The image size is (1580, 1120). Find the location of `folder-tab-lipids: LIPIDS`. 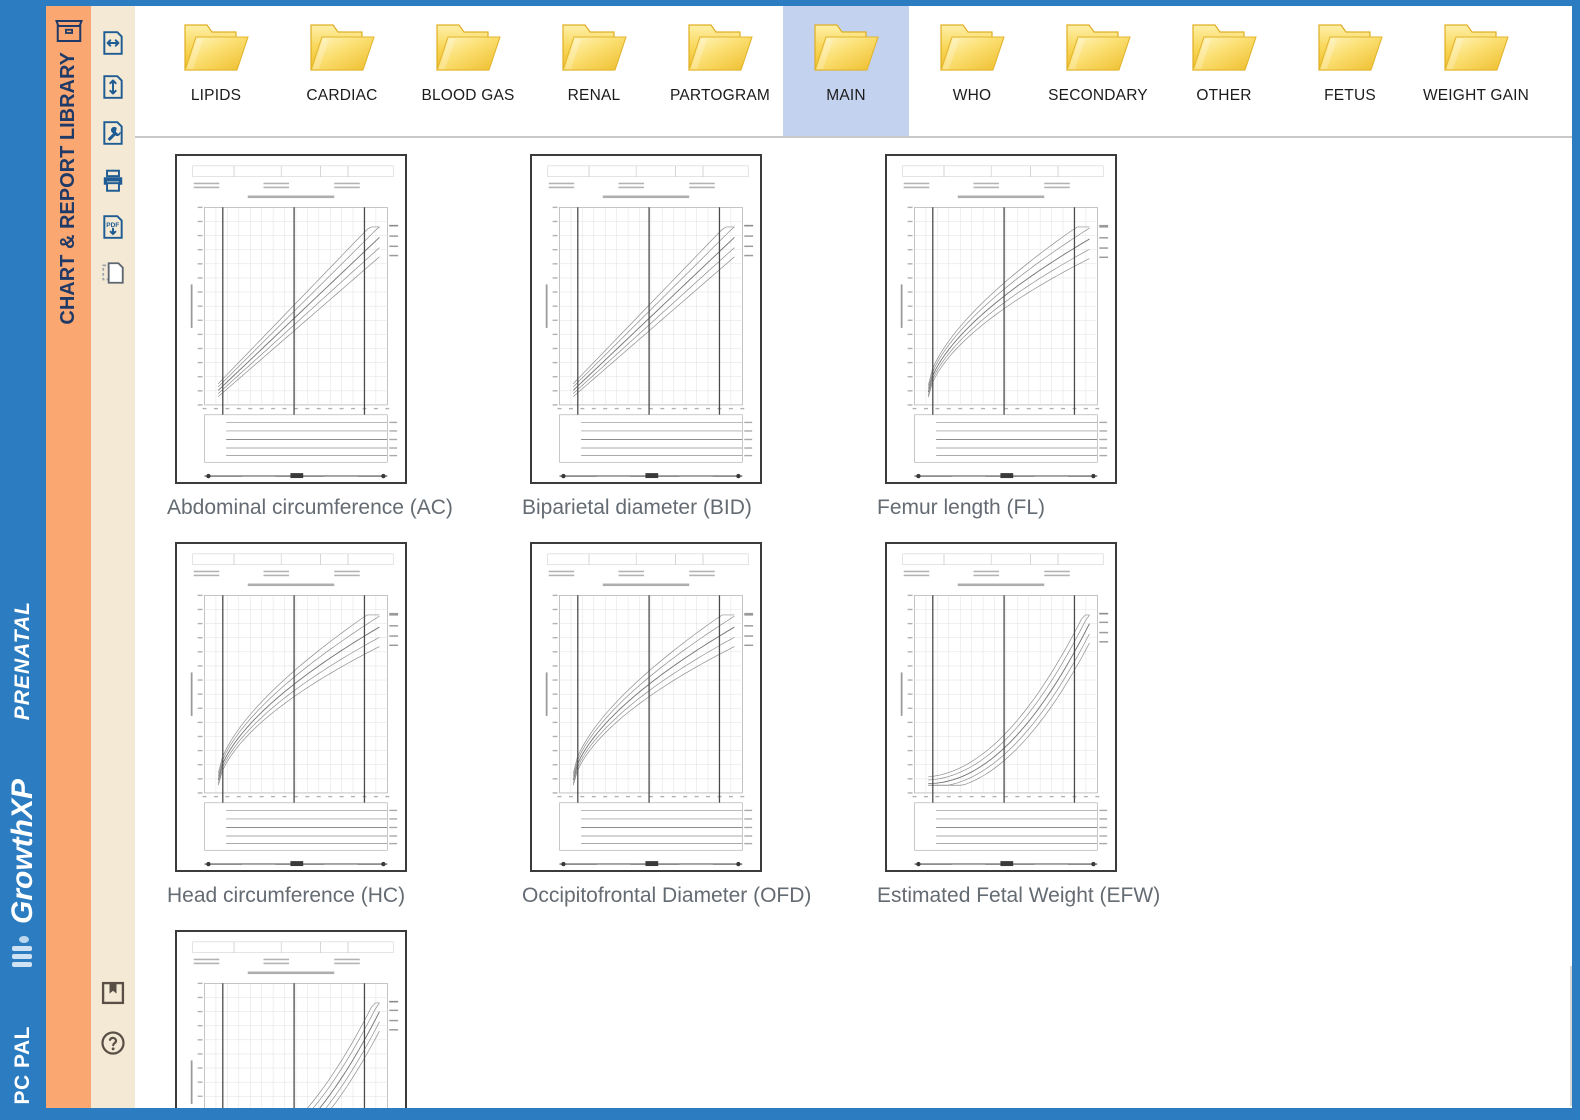

folder-tab-lipids: LIPIDS is located at coordinates (216, 71).